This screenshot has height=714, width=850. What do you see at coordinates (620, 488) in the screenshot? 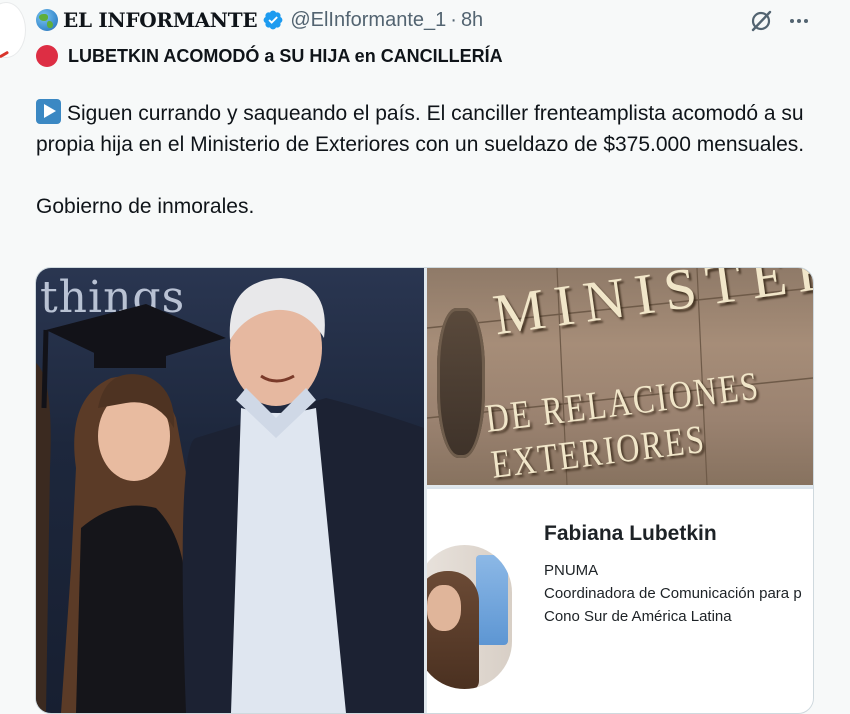
I see `card-top-divider` at bounding box center [620, 488].